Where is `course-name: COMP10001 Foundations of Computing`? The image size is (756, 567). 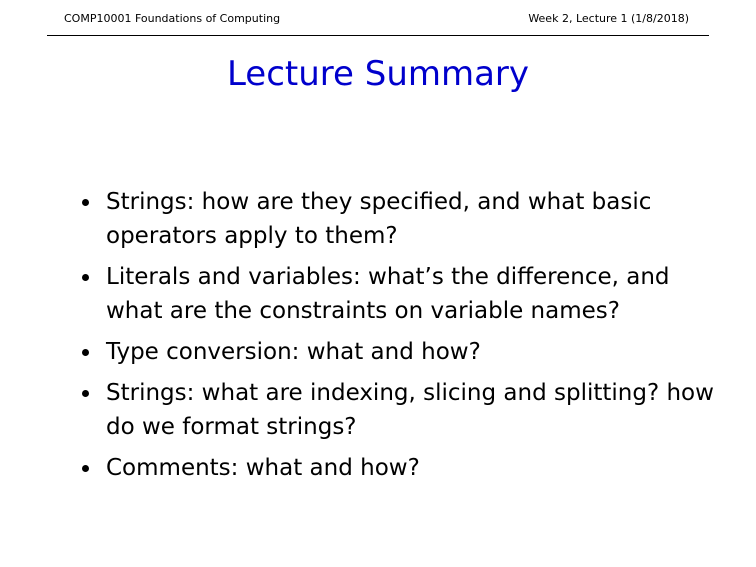
course-name: COMP10001 Foundations of Computing is located at coordinates (172, 18).